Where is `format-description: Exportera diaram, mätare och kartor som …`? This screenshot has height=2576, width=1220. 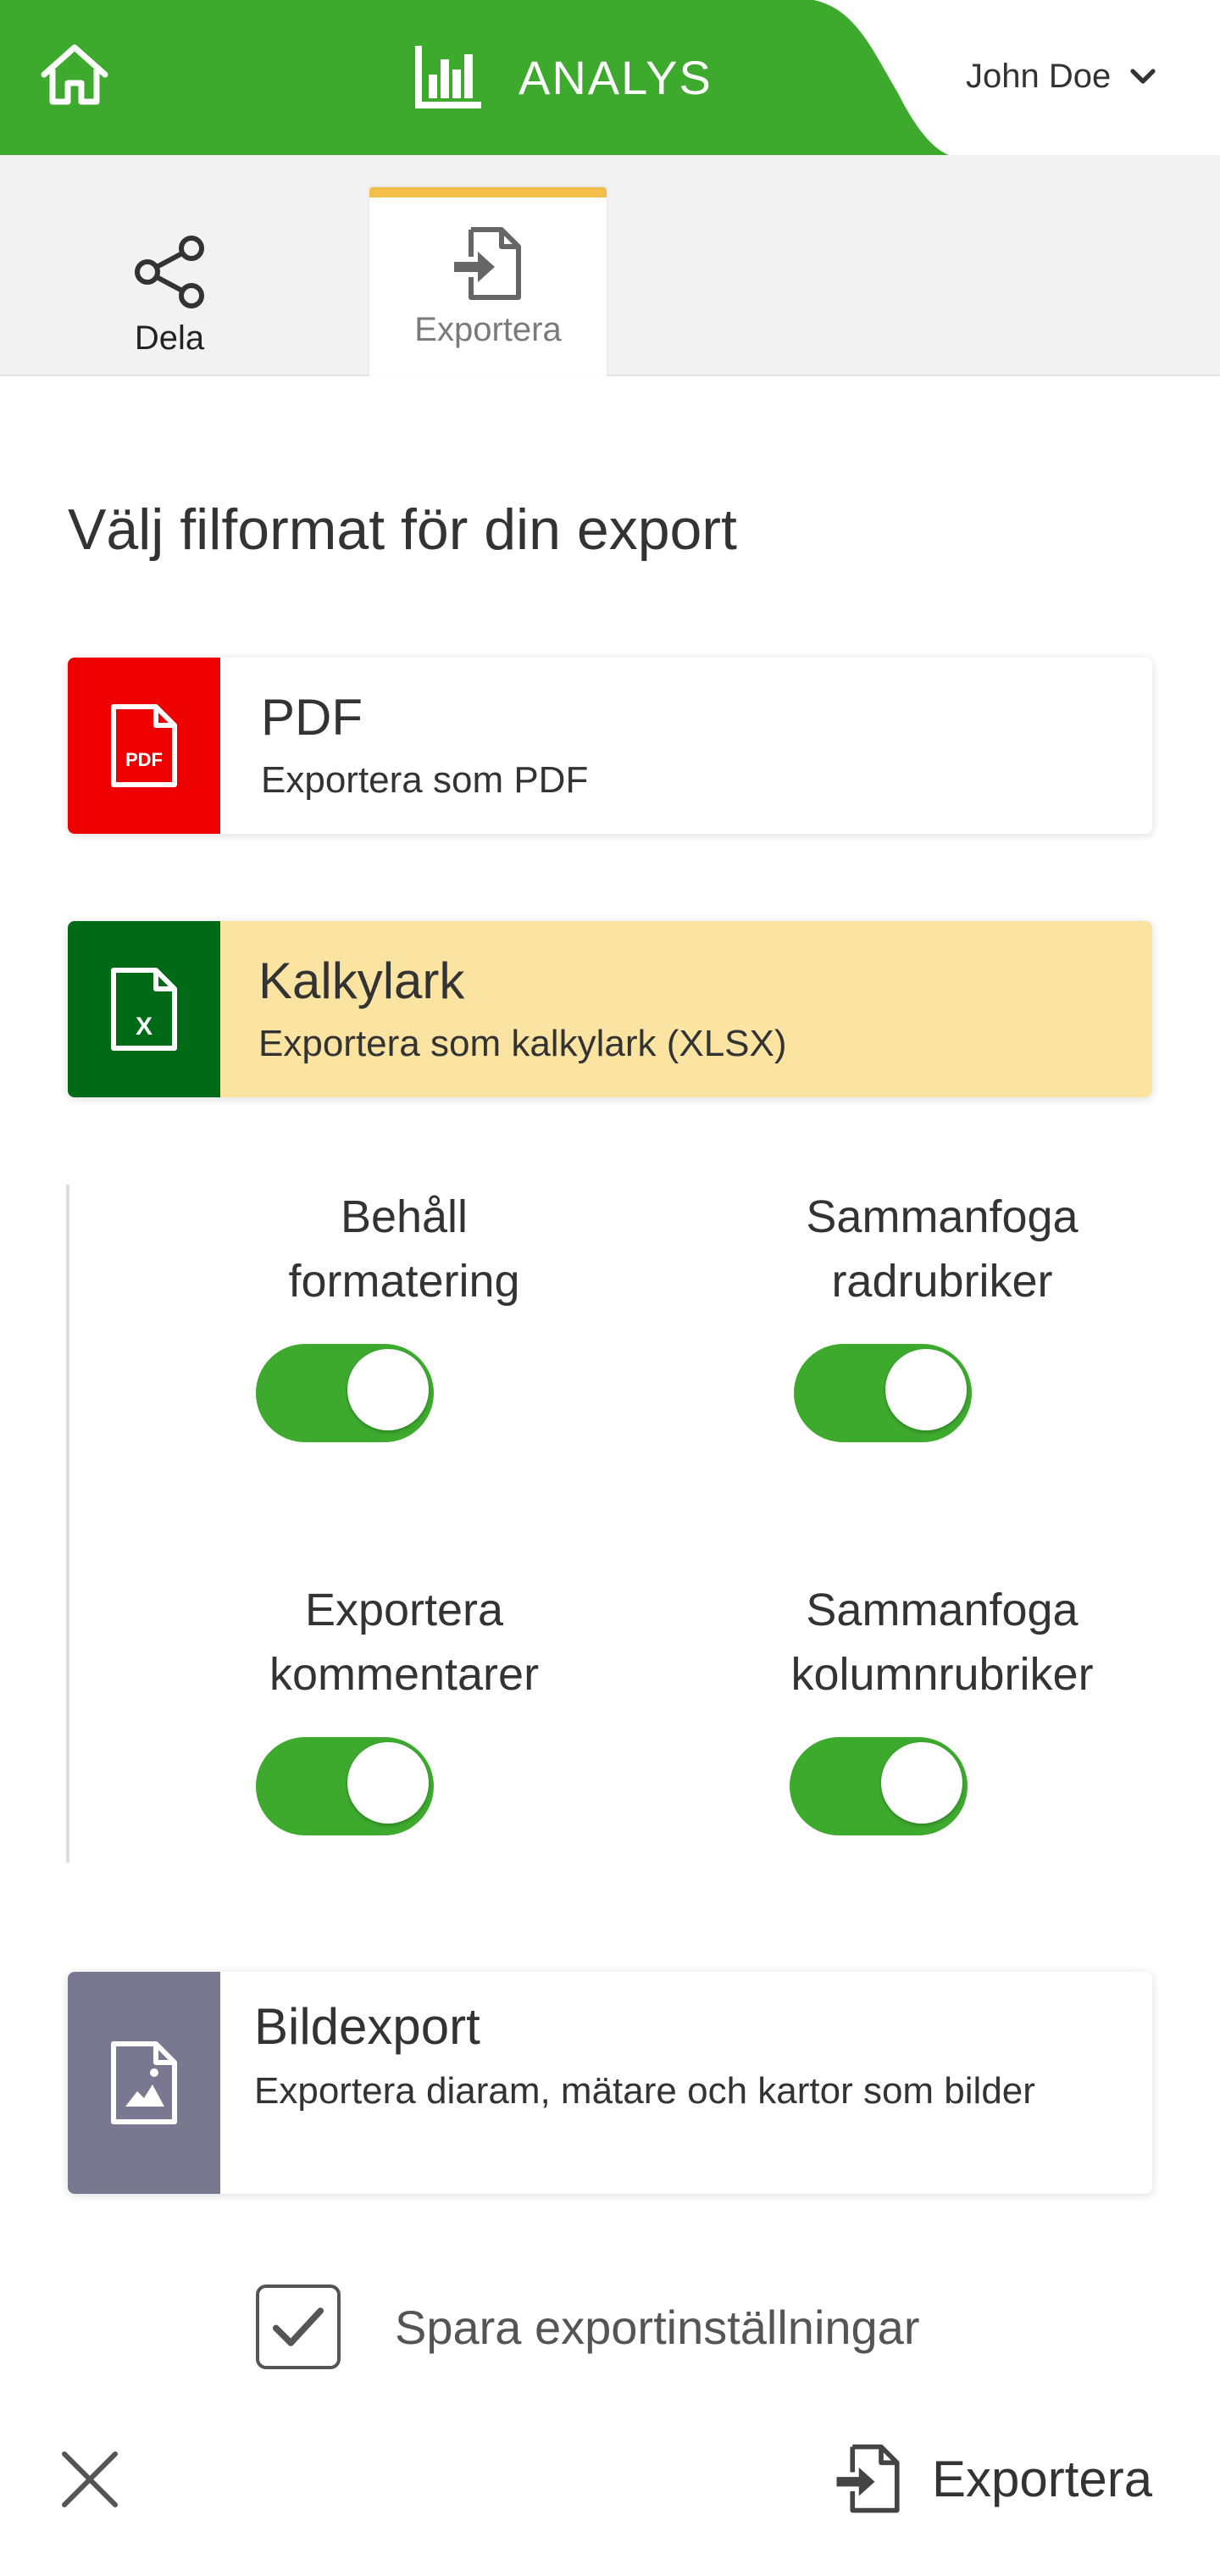 format-description: Exportera diaram, mätare och kartor som … is located at coordinates (644, 2091).